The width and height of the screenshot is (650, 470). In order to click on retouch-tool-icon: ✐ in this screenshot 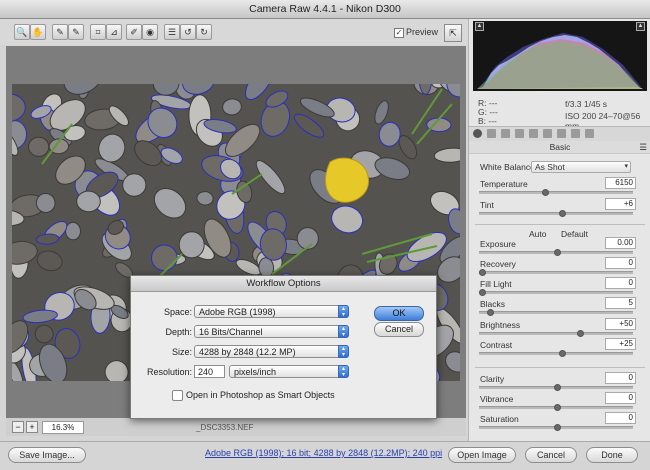, I will do `click(134, 32)`.